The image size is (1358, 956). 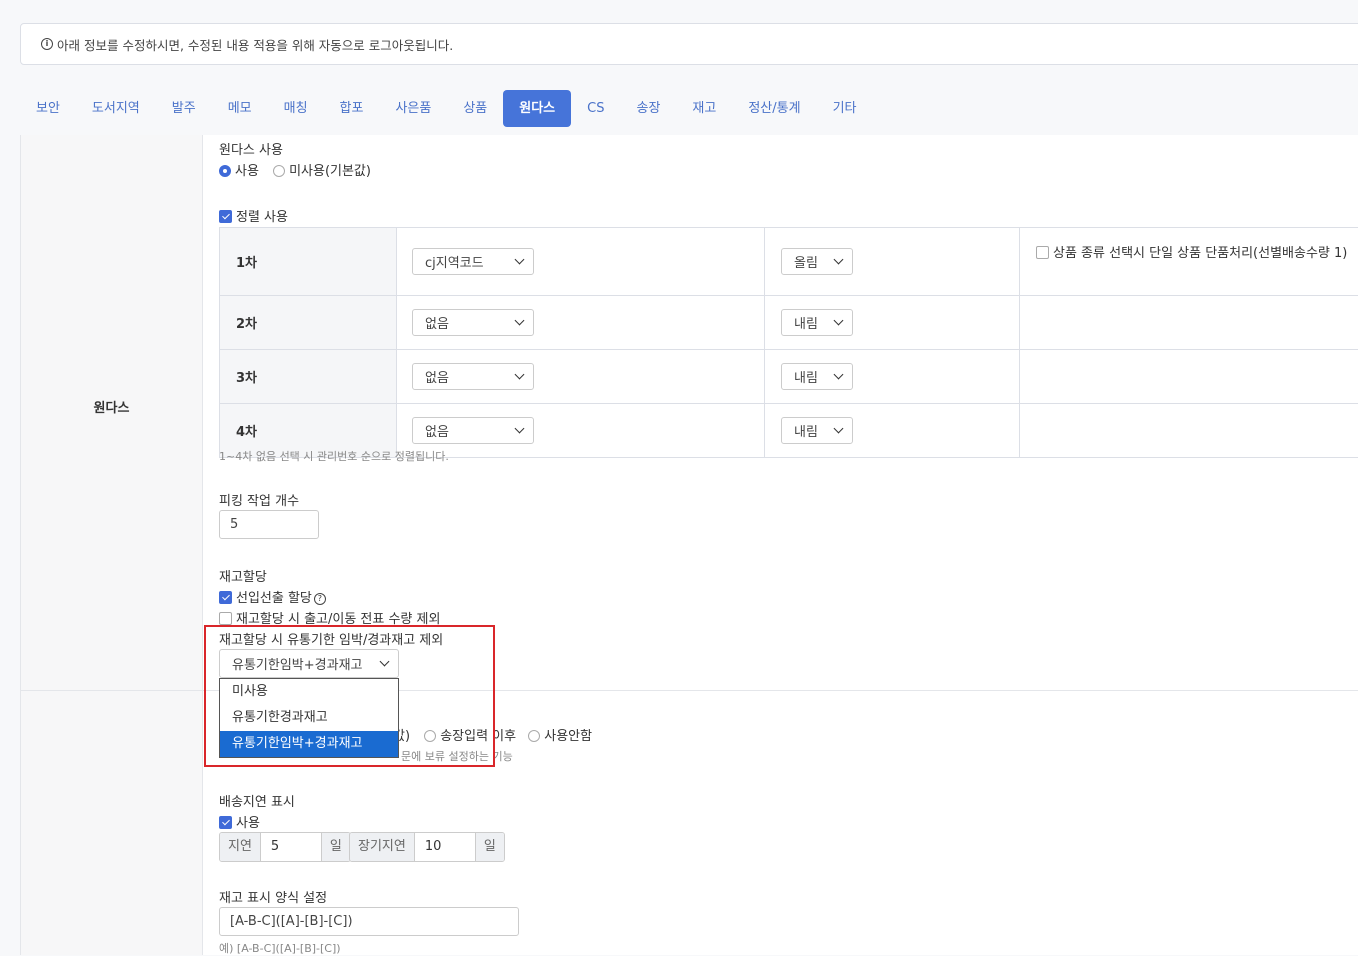 I want to click on radio-no-use: 사용안함, so click(x=560, y=736).